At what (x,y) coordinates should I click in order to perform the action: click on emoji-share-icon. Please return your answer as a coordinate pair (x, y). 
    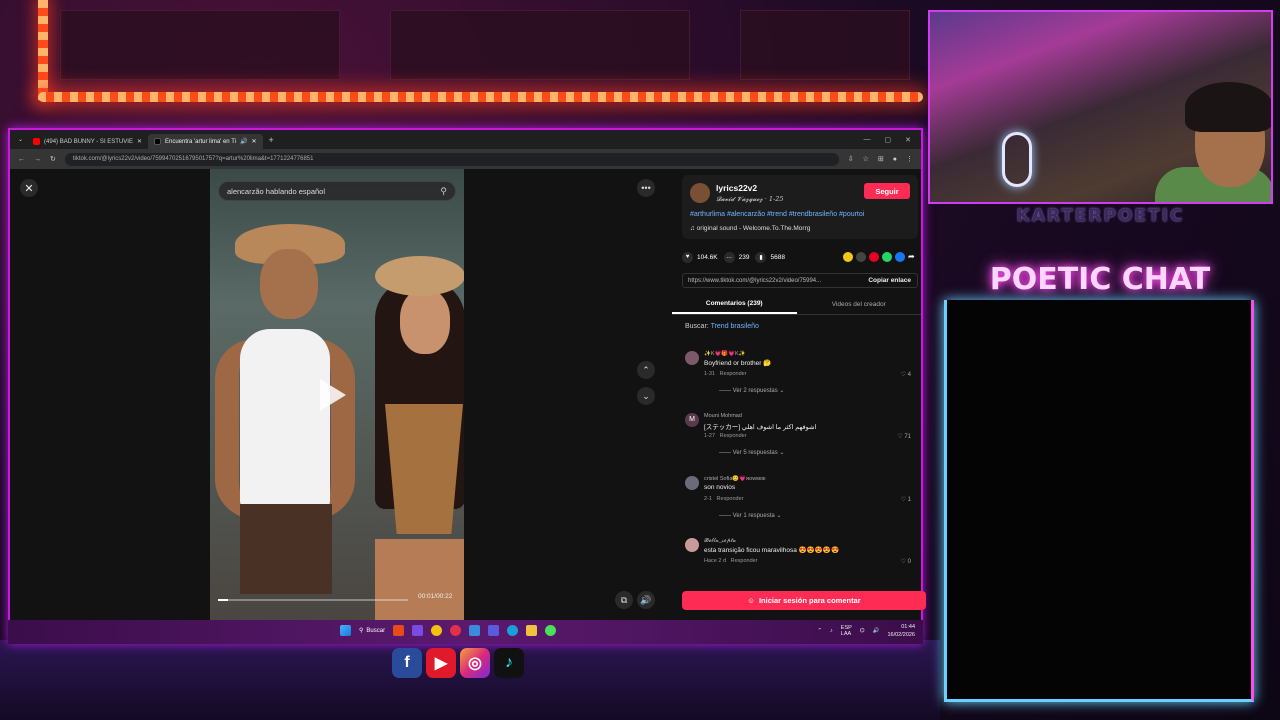
    Looking at the image, I should click on (848, 257).